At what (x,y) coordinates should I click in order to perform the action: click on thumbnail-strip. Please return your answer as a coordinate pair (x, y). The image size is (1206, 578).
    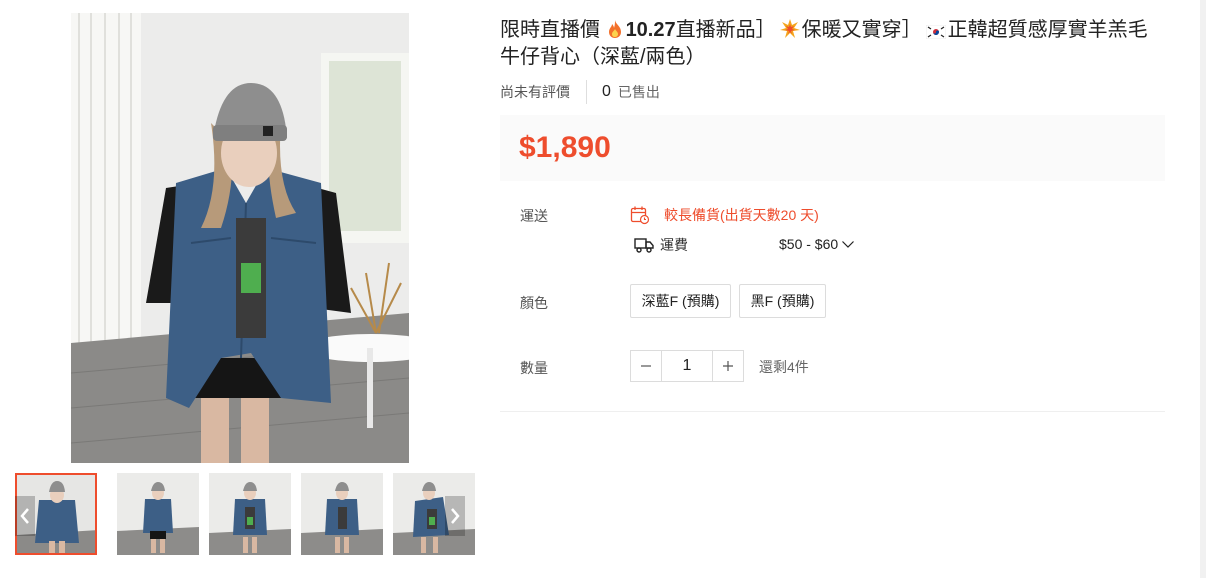
    Looking at the image, I should click on (245, 514).